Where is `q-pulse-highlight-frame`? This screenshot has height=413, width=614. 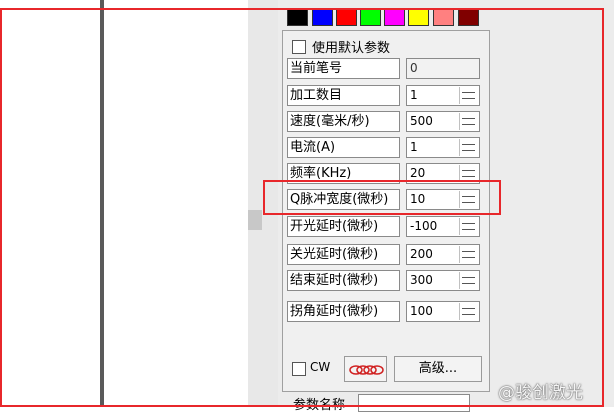 q-pulse-highlight-frame is located at coordinates (382, 197).